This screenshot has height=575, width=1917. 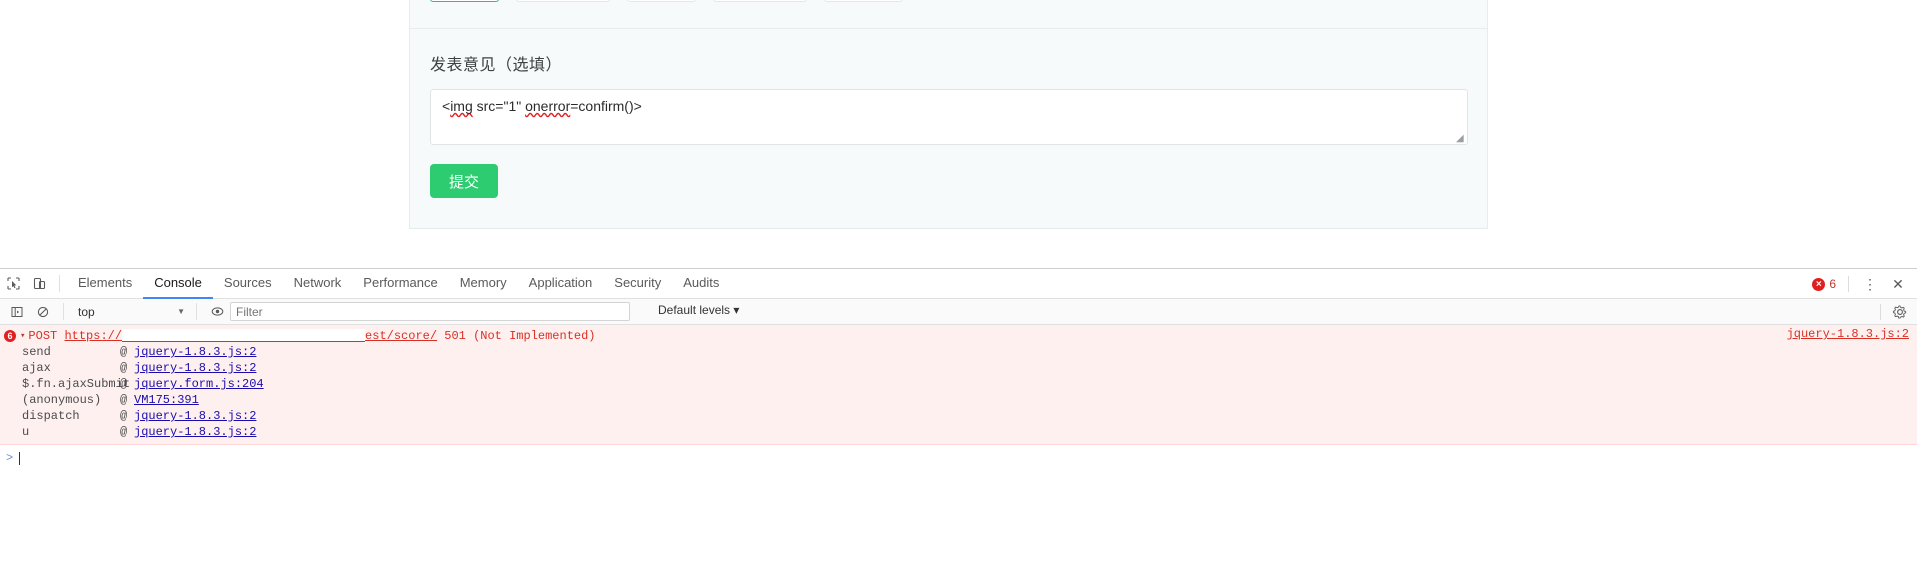 I want to click on error-url-prefix: https://, so click(x=93, y=336).